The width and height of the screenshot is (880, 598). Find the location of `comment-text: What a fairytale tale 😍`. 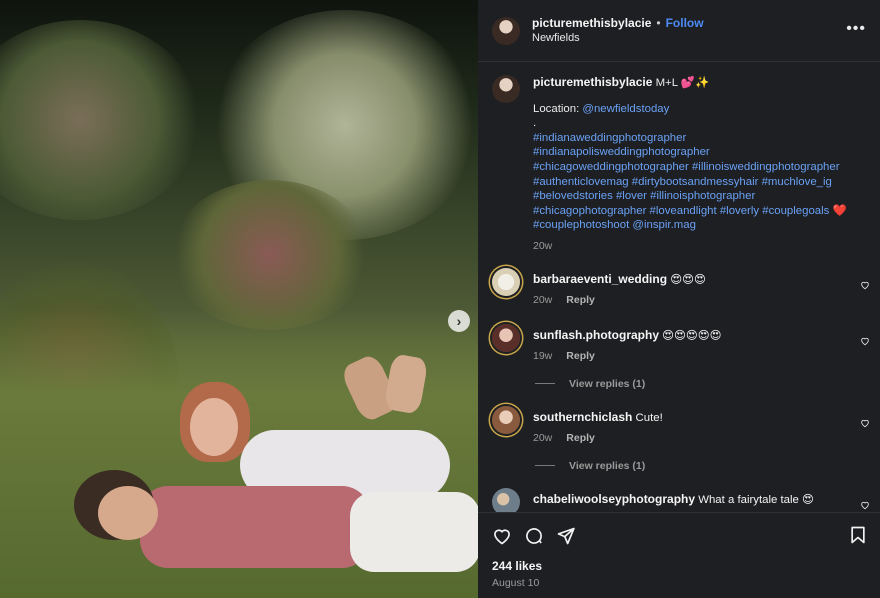

comment-text: What a fairytale tale 😍 is located at coordinates (756, 499).